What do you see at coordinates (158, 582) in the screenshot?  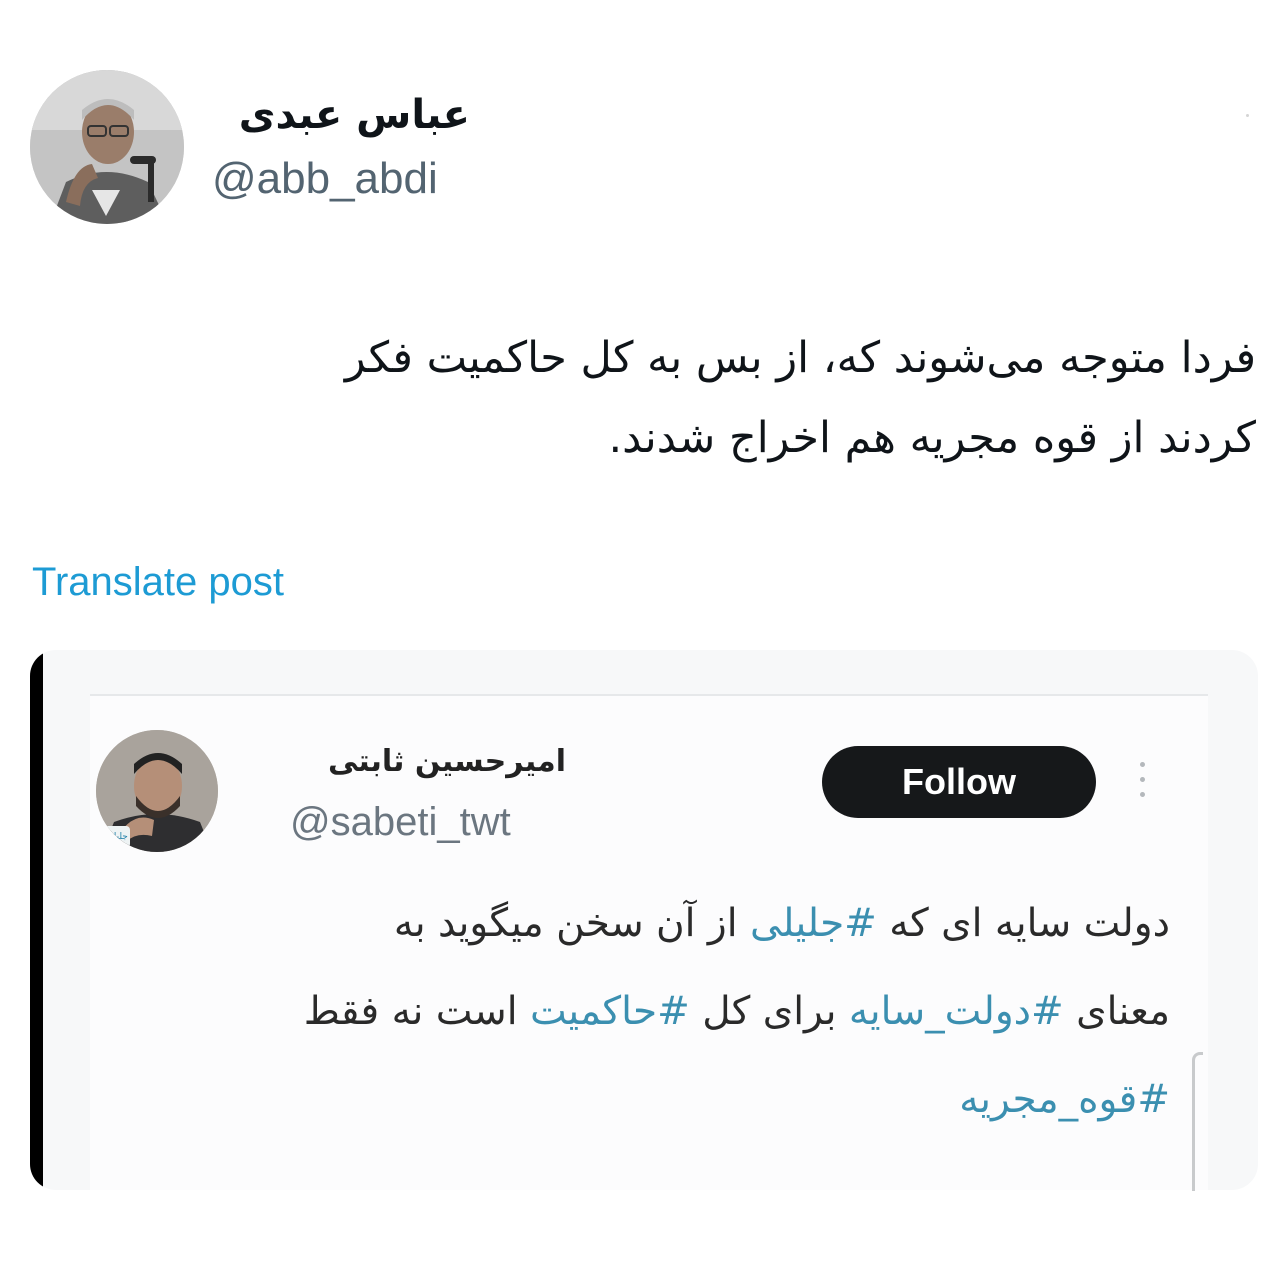 I see `translate-post-link: Translate post` at bounding box center [158, 582].